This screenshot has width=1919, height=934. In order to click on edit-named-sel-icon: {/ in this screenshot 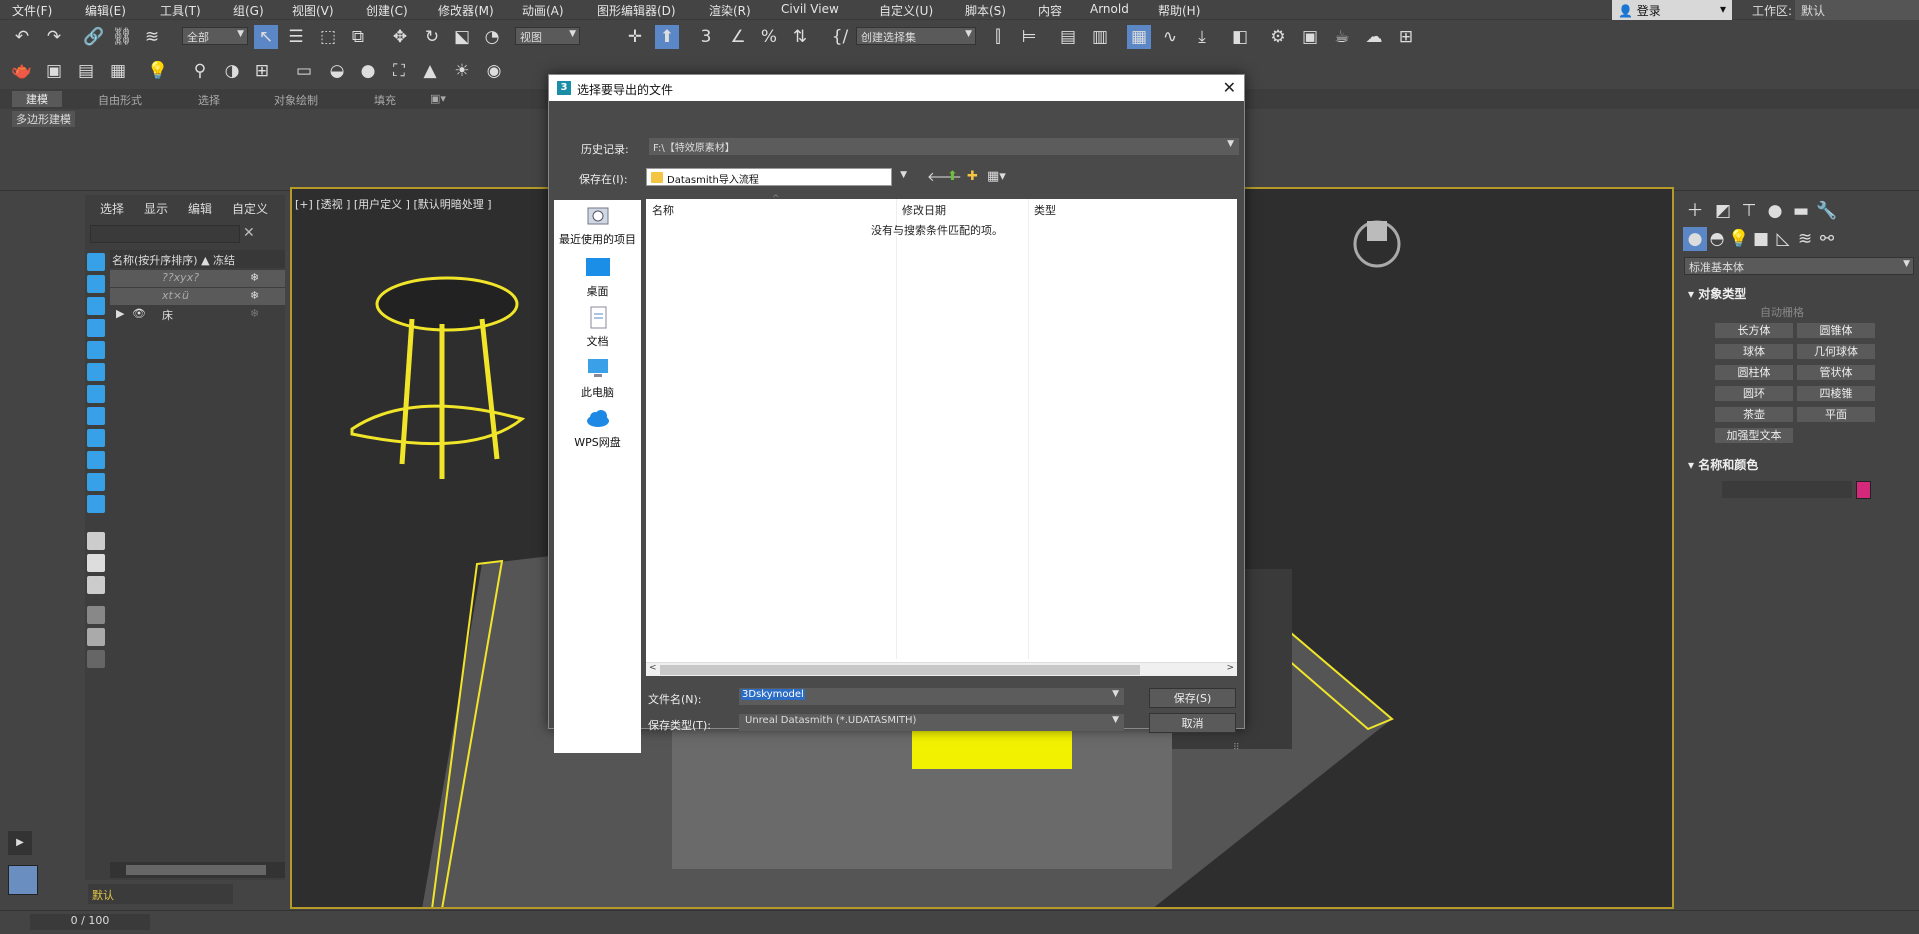, I will do `click(840, 37)`.